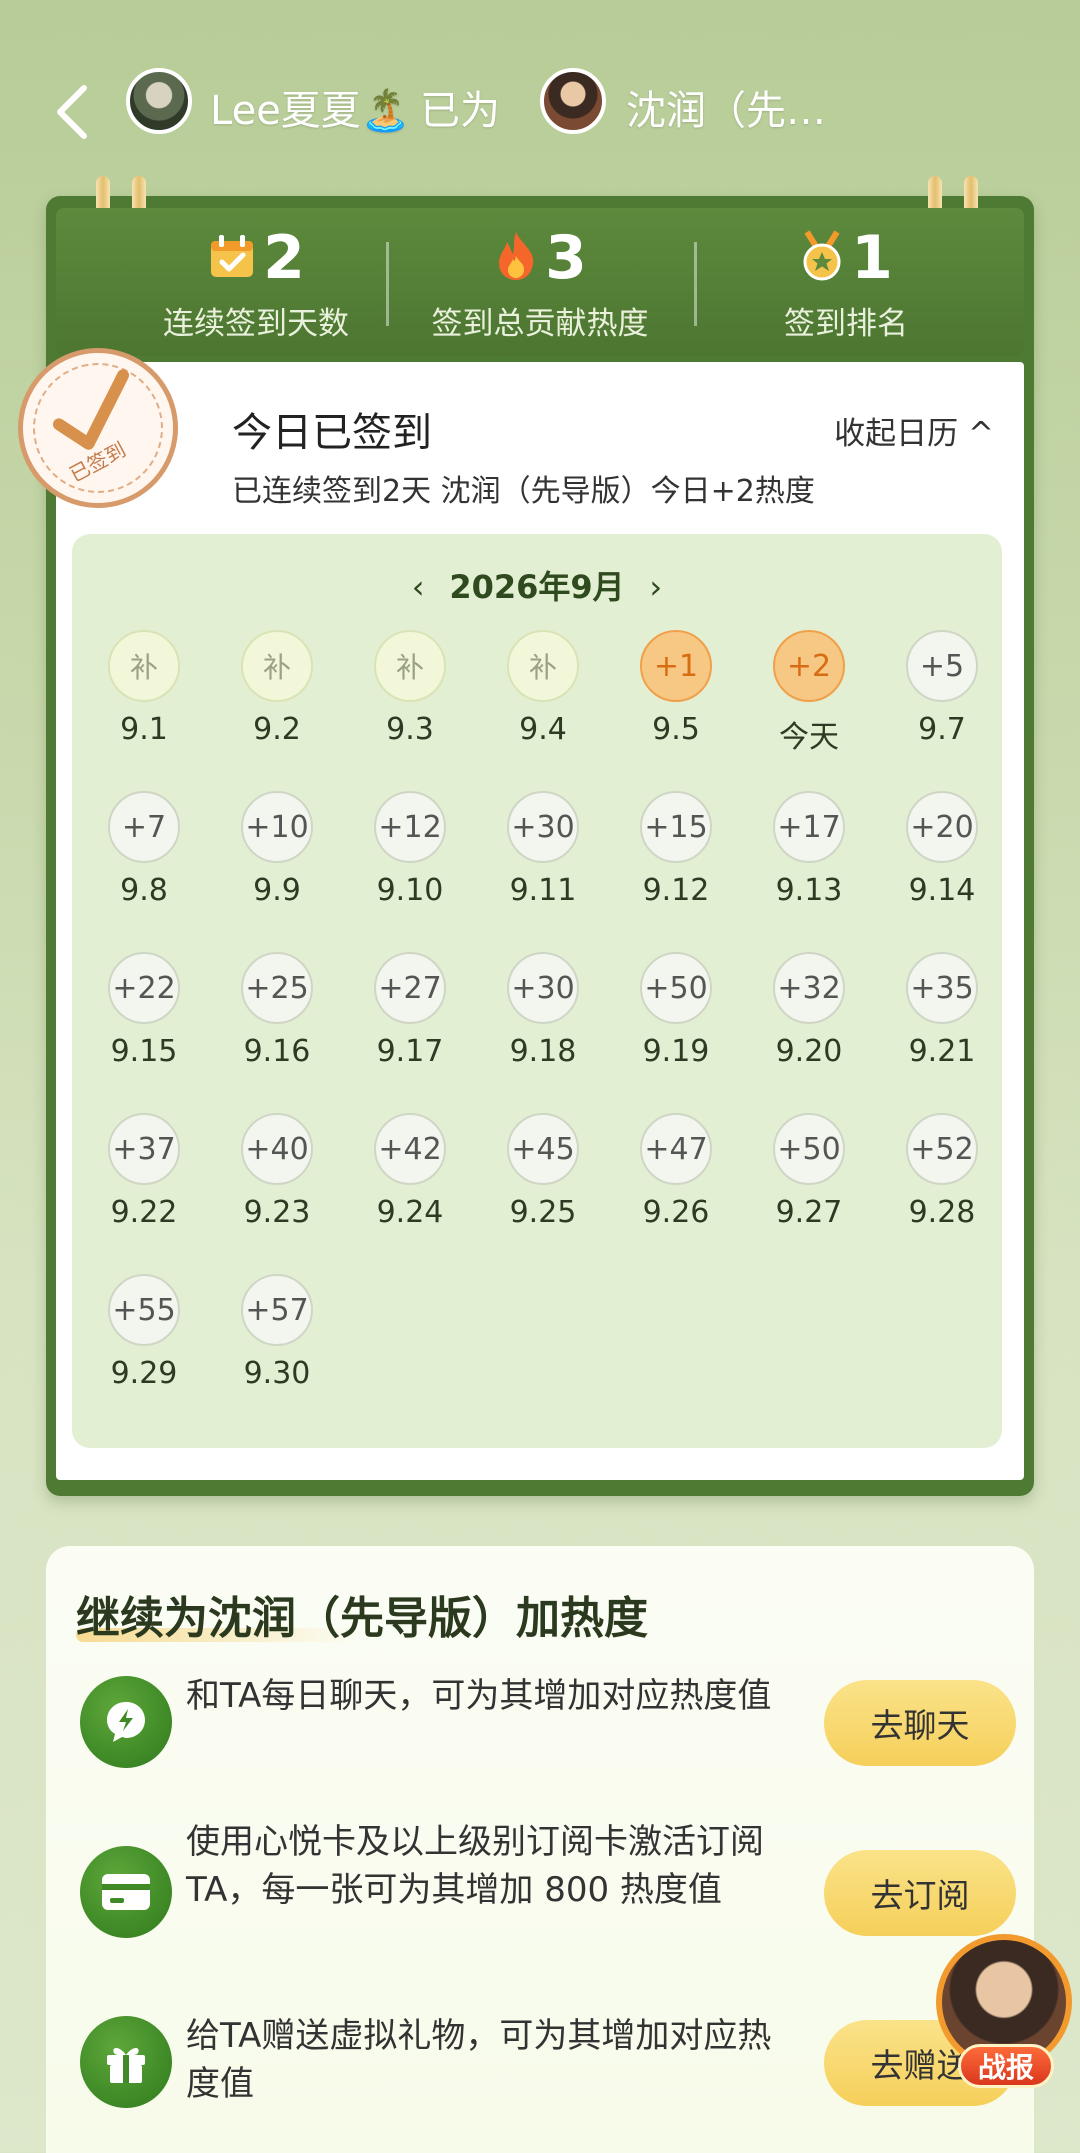 The width and height of the screenshot is (1080, 2153). What do you see at coordinates (410, 1149) in the screenshot?
I see `heat-bonus-badge: +42` at bounding box center [410, 1149].